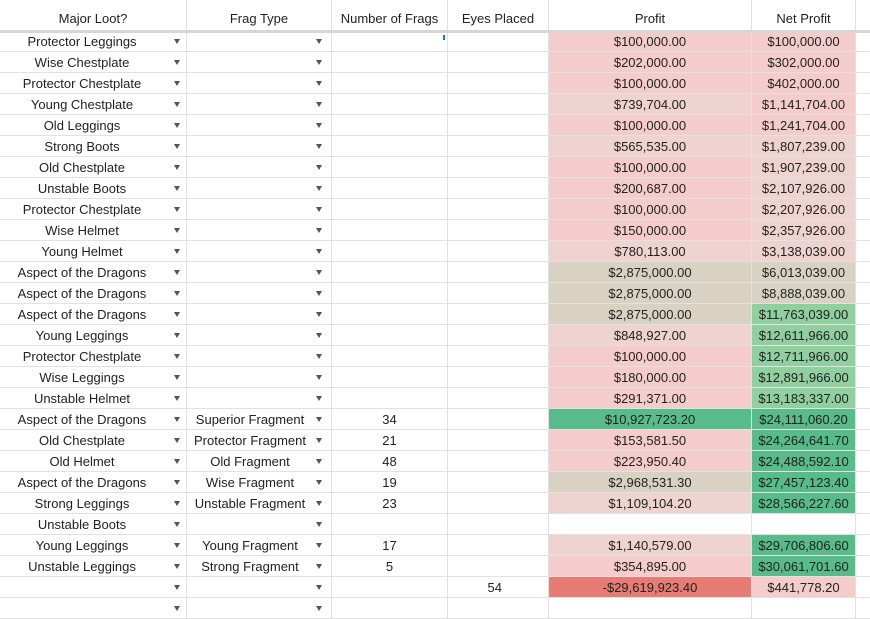 The width and height of the screenshot is (870, 619). What do you see at coordinates (650, 167) in the screenshot?
I see `profit-cell: $100,000.00` at bounding box center [650, 167].